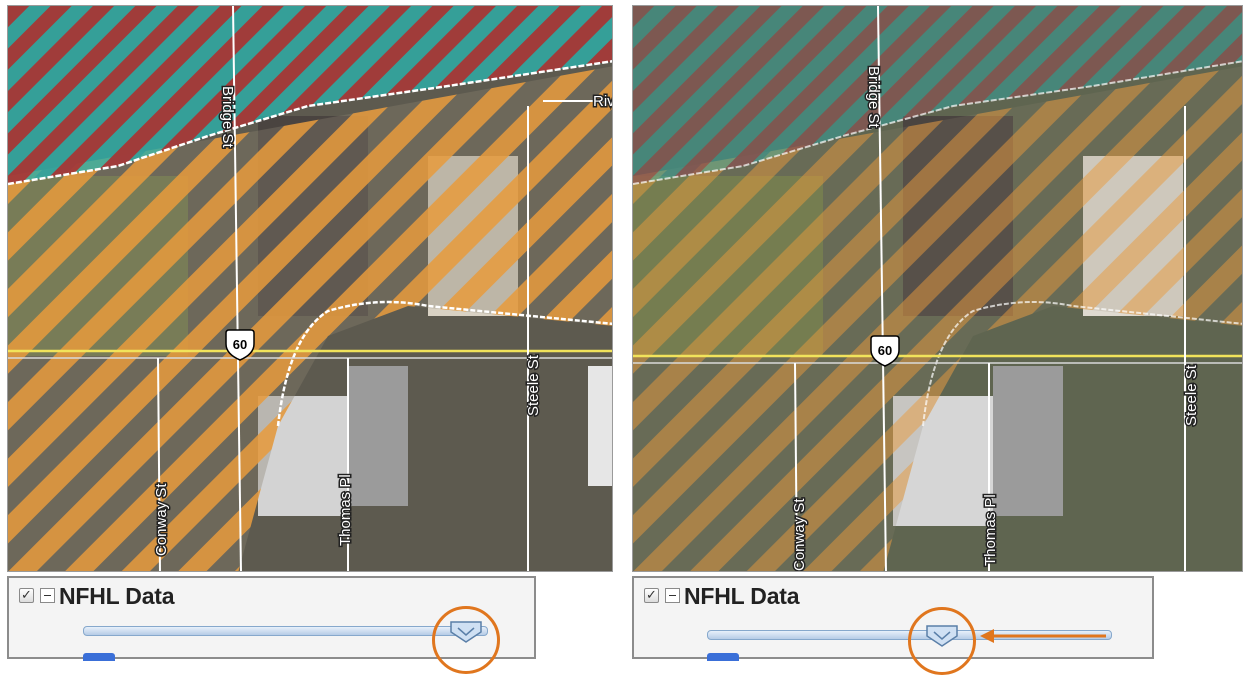 The image size is (1249, 675). What do you see at coordinates (285, 631) in the screenshot?
I see `transparency-slider-track` at bounding box center [285, 631].